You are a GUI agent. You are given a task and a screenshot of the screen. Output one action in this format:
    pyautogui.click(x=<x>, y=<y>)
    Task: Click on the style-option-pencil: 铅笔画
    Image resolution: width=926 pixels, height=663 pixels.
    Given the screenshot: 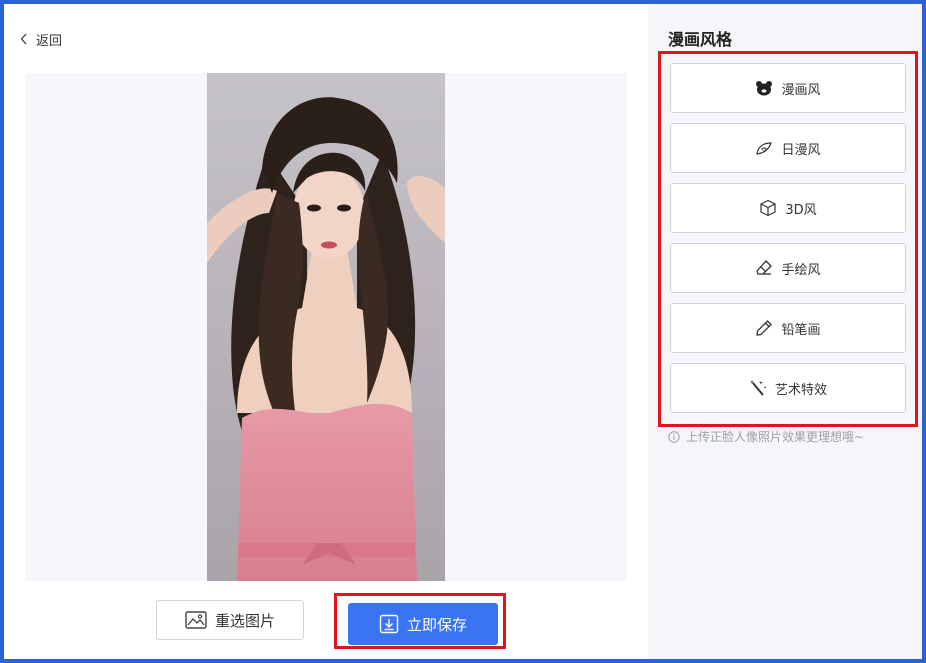 What is the action you would take?
    pyautogui.click(x=788, y=328)
    